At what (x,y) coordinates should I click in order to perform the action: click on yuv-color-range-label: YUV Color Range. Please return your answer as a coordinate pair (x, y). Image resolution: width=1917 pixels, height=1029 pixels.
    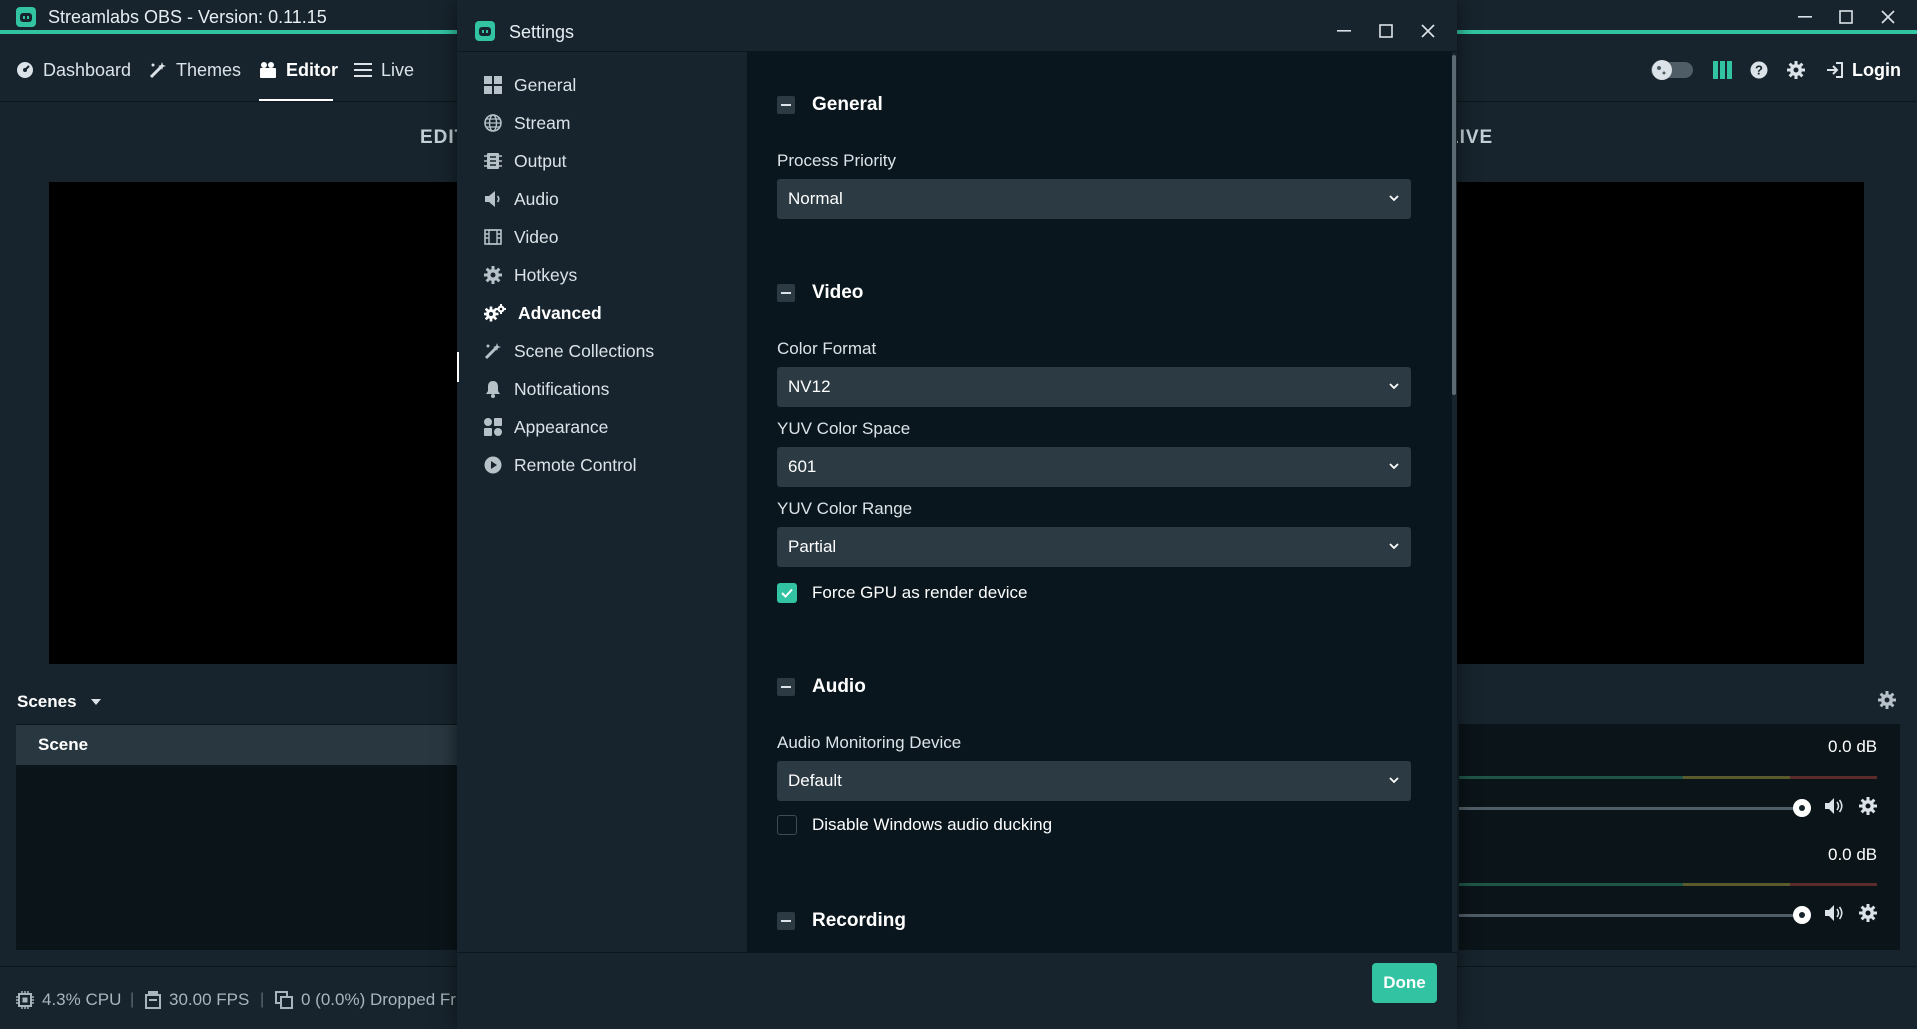
    Looking at the image, I should click on (845, 508).